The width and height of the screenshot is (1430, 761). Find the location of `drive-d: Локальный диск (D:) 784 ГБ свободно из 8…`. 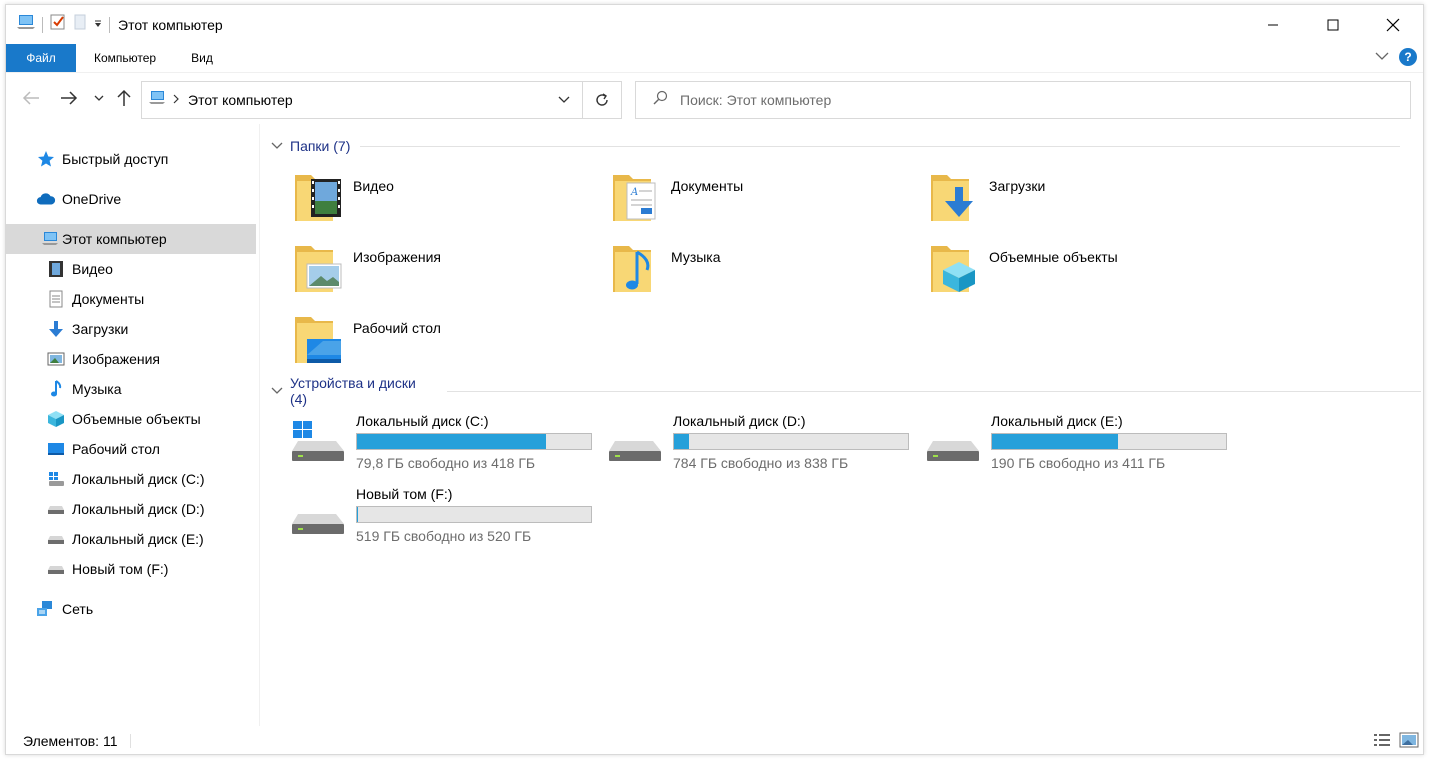

drive-d: Локальный диск (D:) 784 ГБ свободно из 8… is located at coordinates (762, 444).